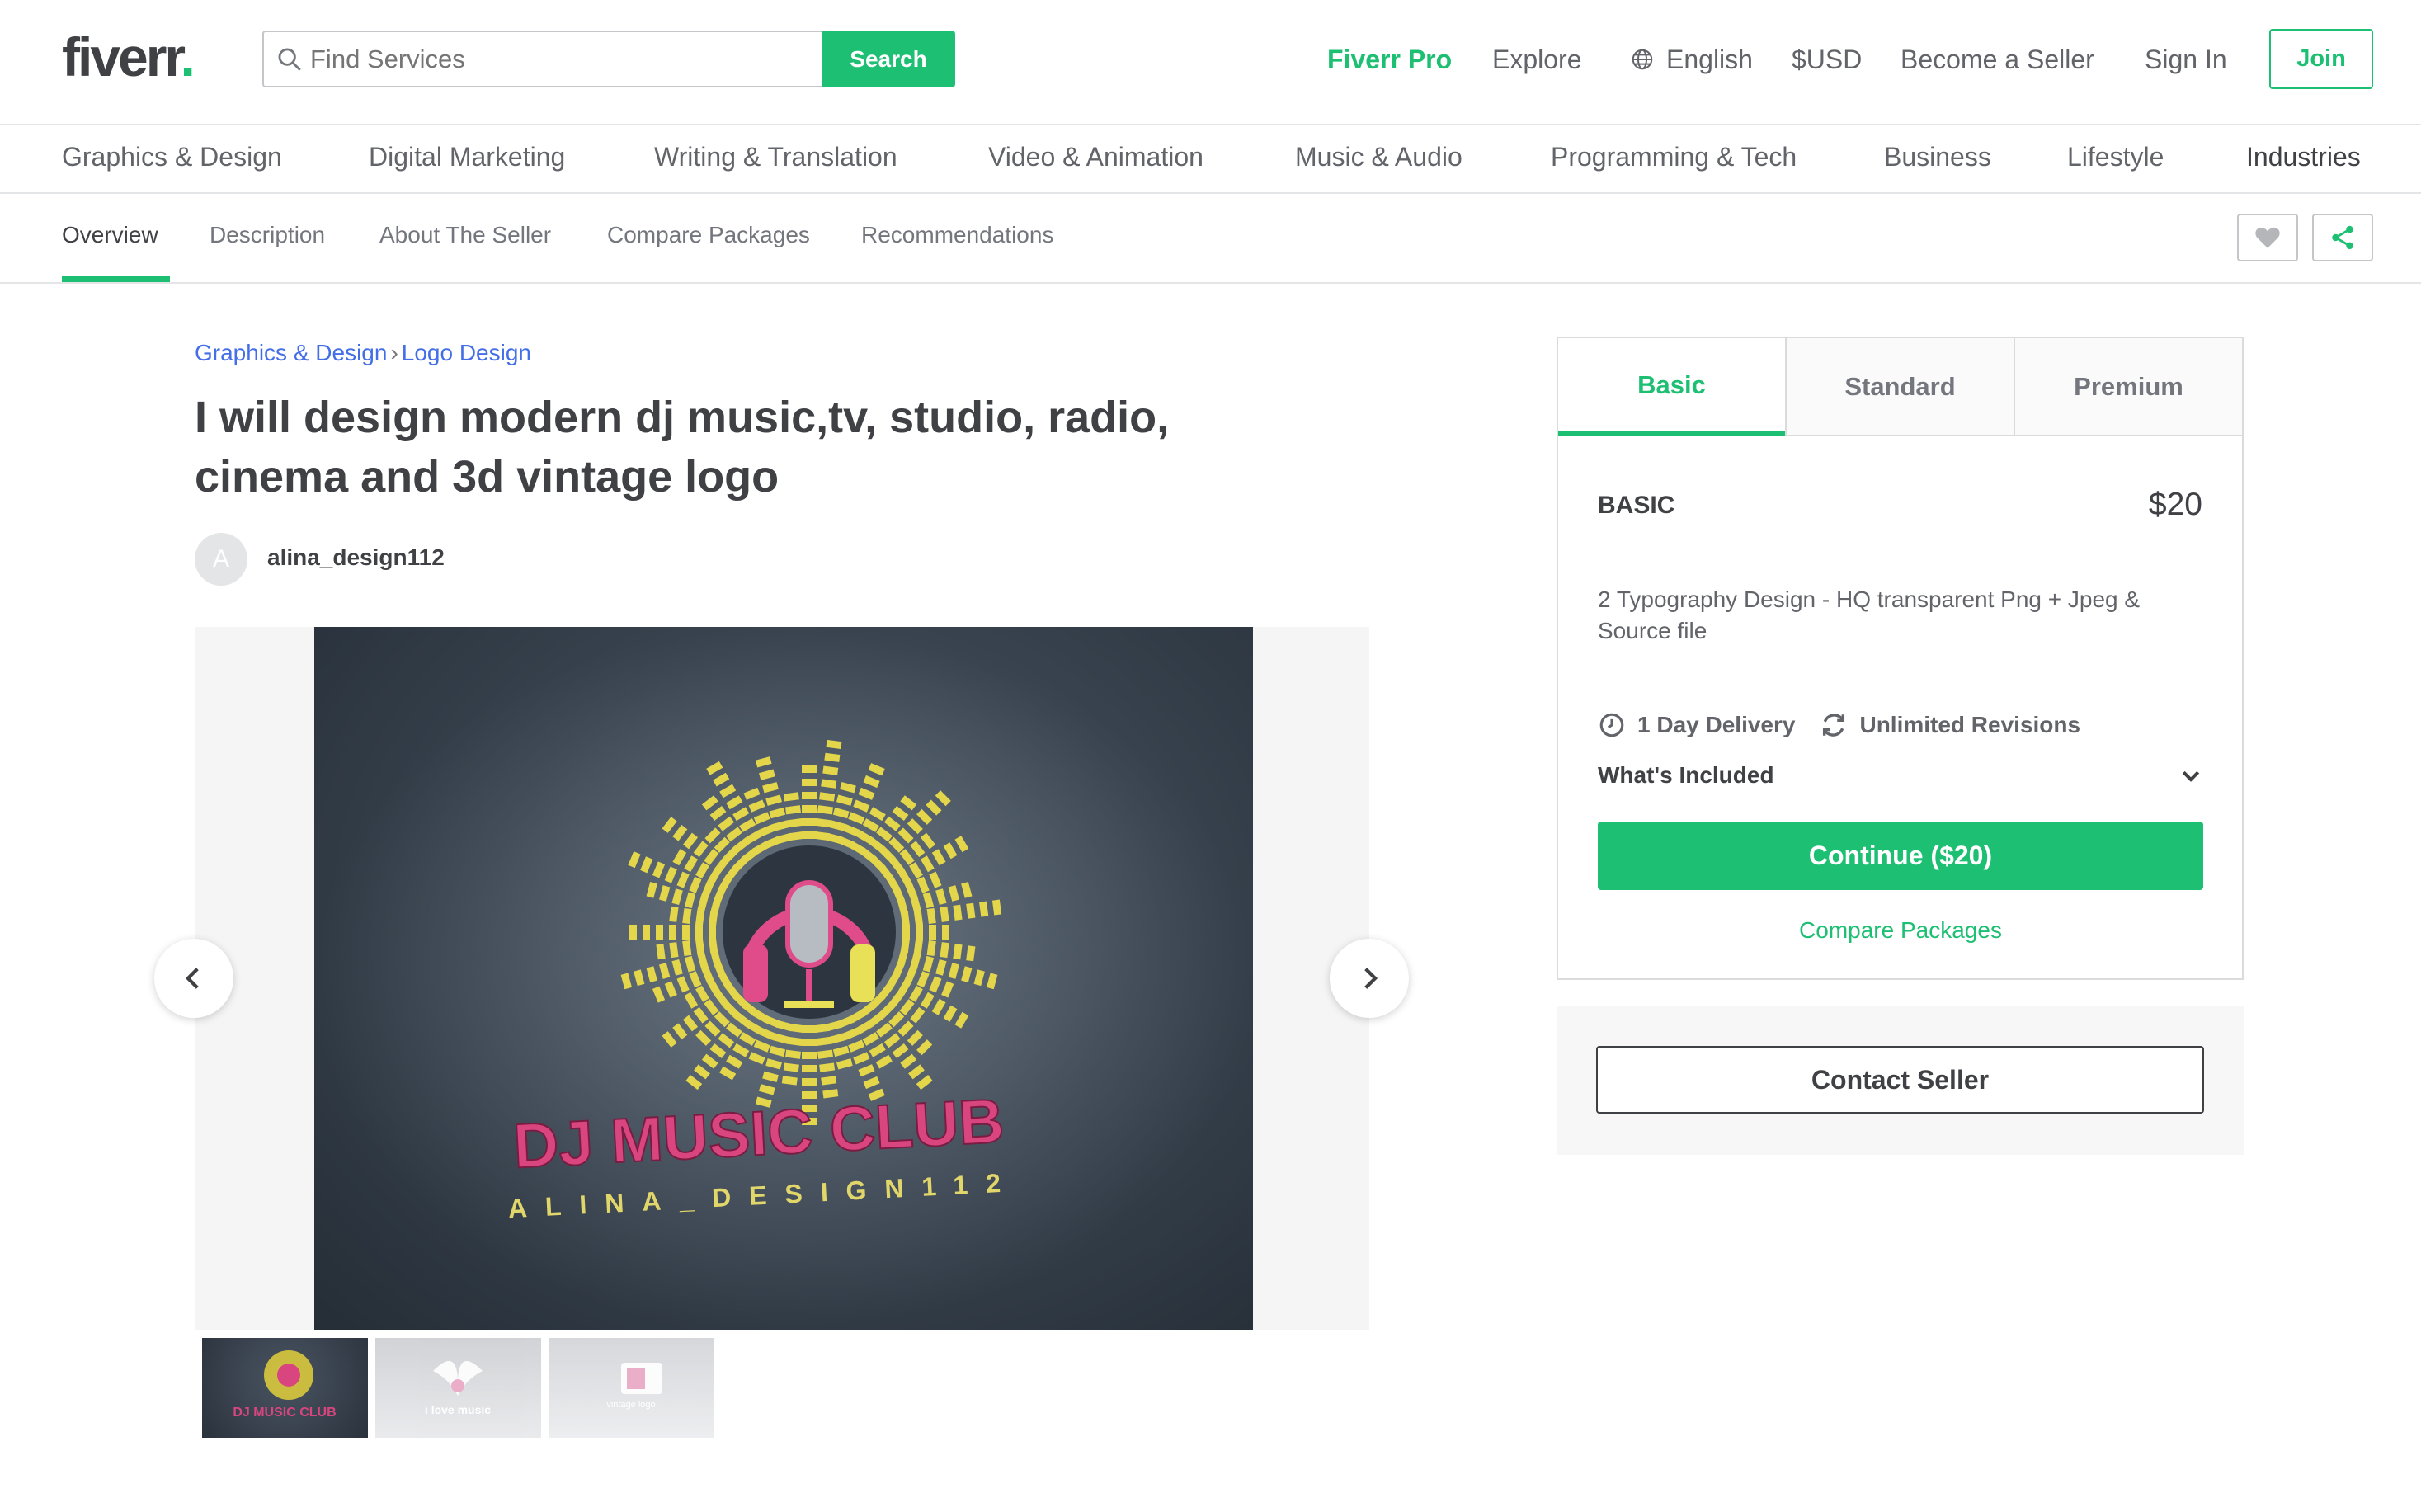 The width and height of the screenshot is (2421, 1512). I want to click on category-programming-tech: Programming & Tech, so click(1674, 157).